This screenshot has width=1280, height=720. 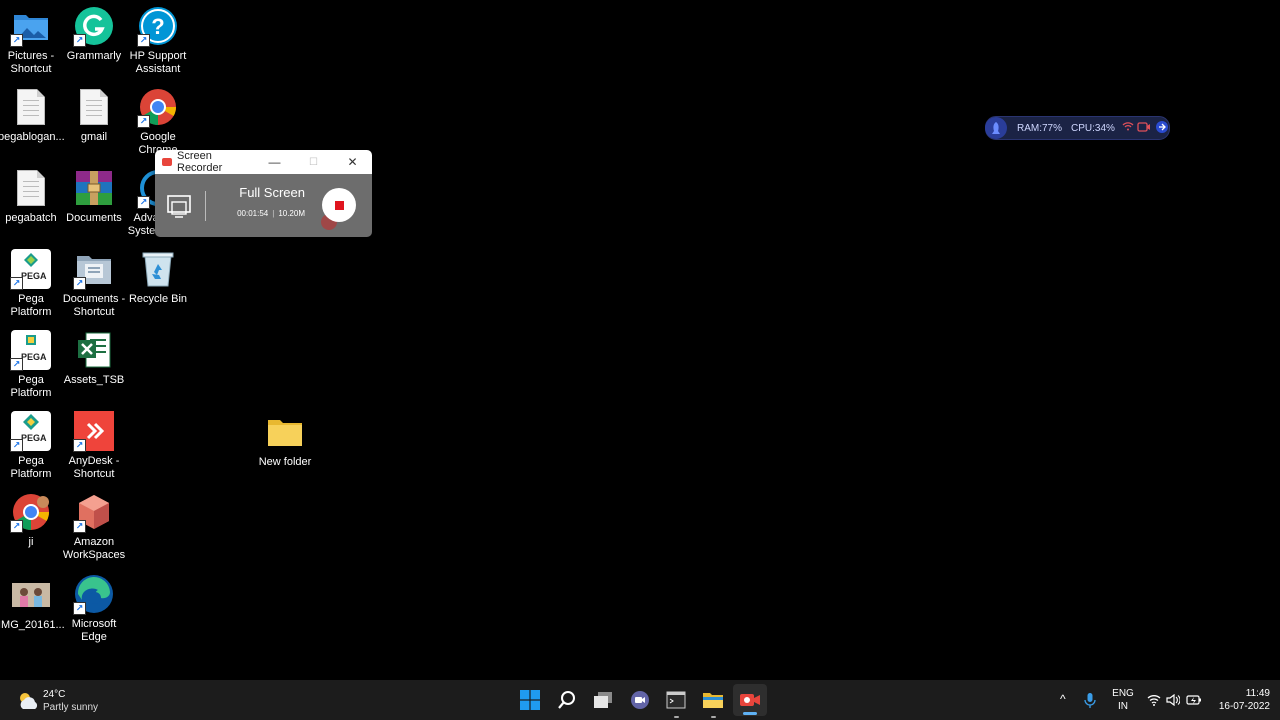 I want to click on desktop-icon-gmail: gmail, so click(x=94, y=115).